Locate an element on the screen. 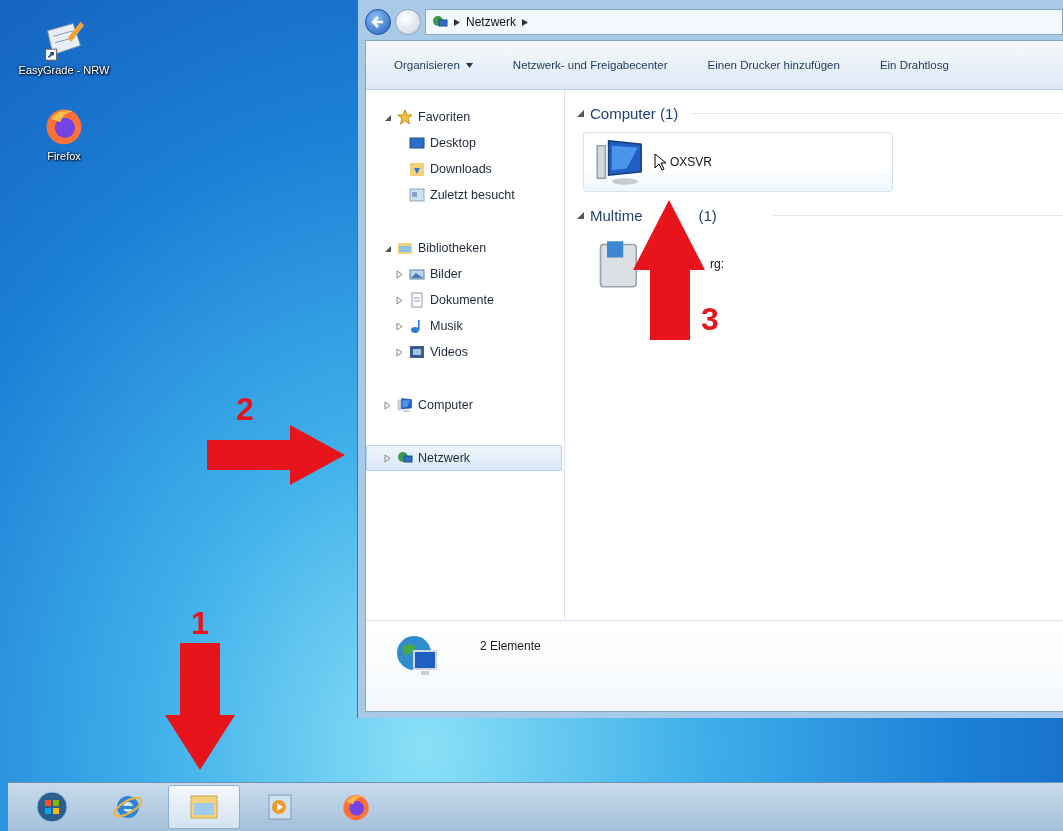  nav-item: Desktop is located at coordinates (464, 143).